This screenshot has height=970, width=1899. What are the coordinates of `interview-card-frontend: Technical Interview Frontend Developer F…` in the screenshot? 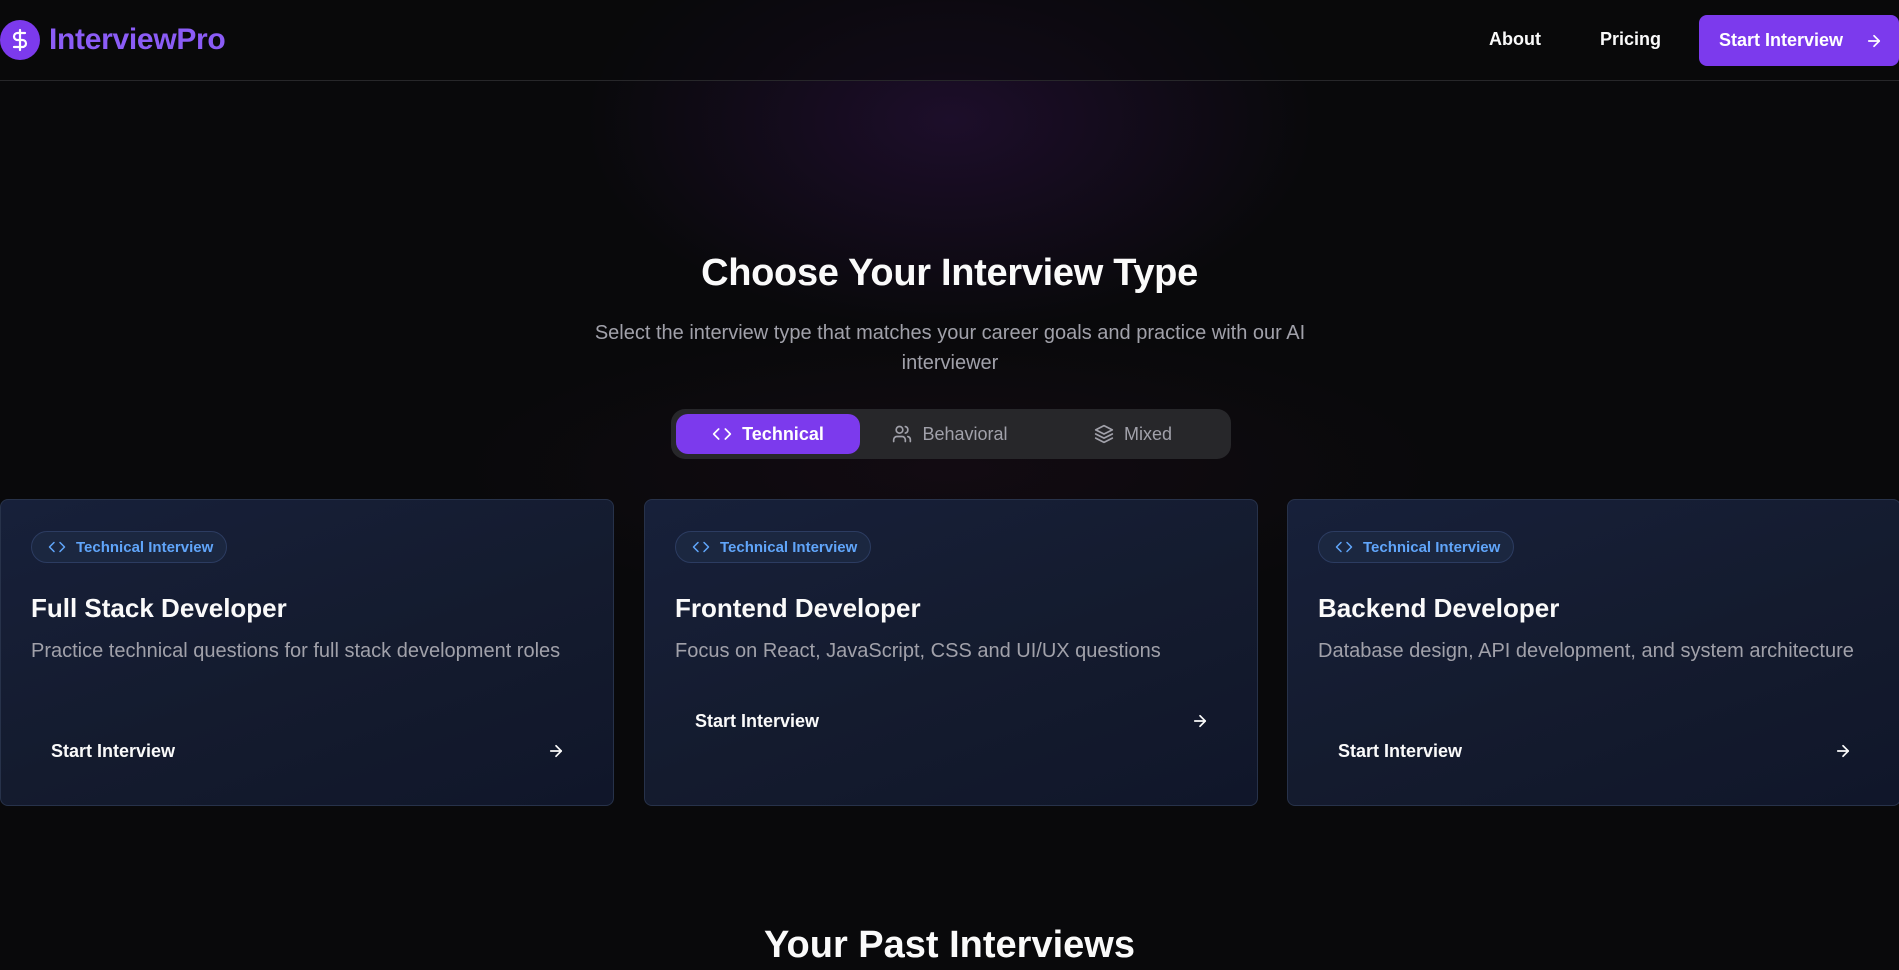 It's located at (951, 652).